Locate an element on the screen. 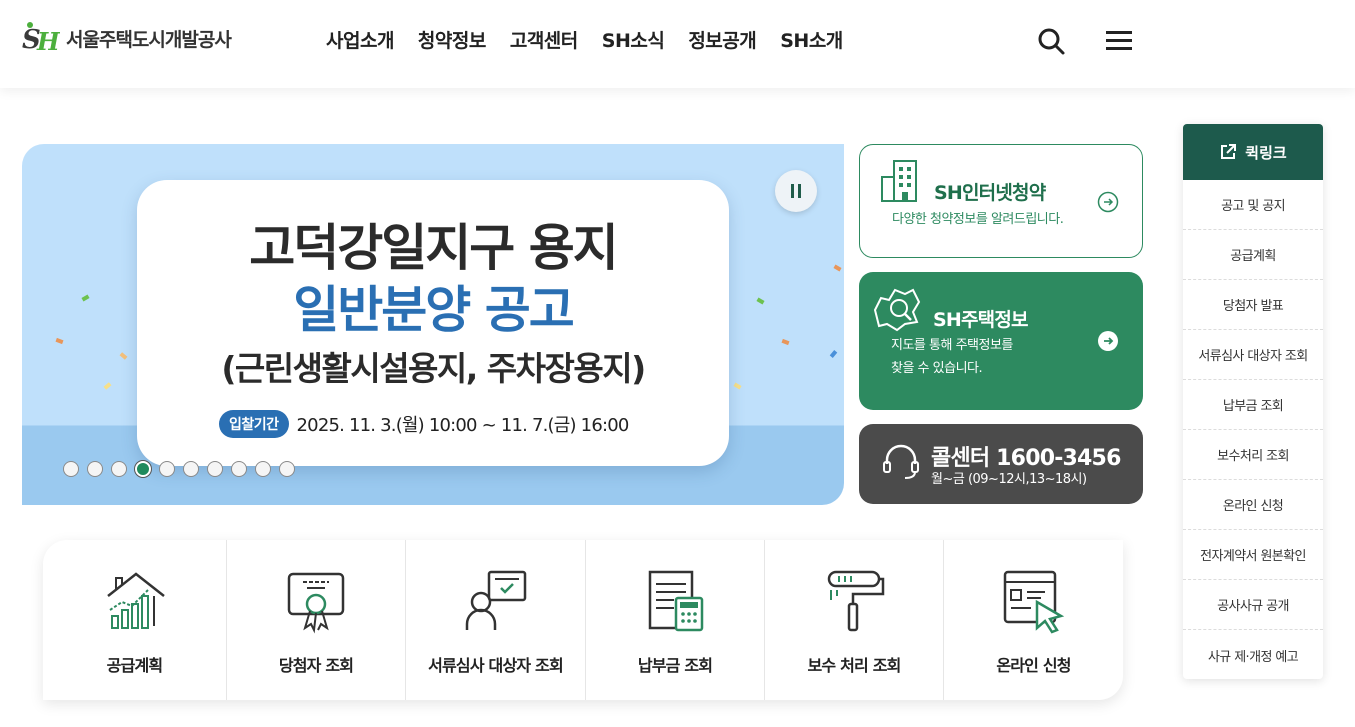 Image resolution: width=1355 pixels, height=727 pixels. quicklink-item: 납부금 조회 is located at coordinates (1253, 405).